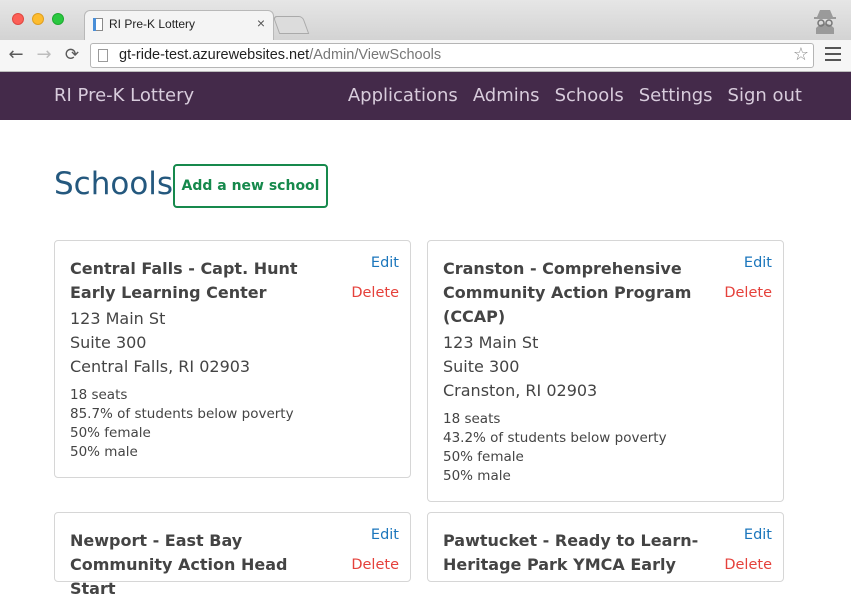 Image resolution: width=851 pixels, height=601 pixels. What do you see at coordinates (124, 95) in the screenshot?
I see `brand-link: RI Pre-K Lottery` at bounding box center [124, 95].